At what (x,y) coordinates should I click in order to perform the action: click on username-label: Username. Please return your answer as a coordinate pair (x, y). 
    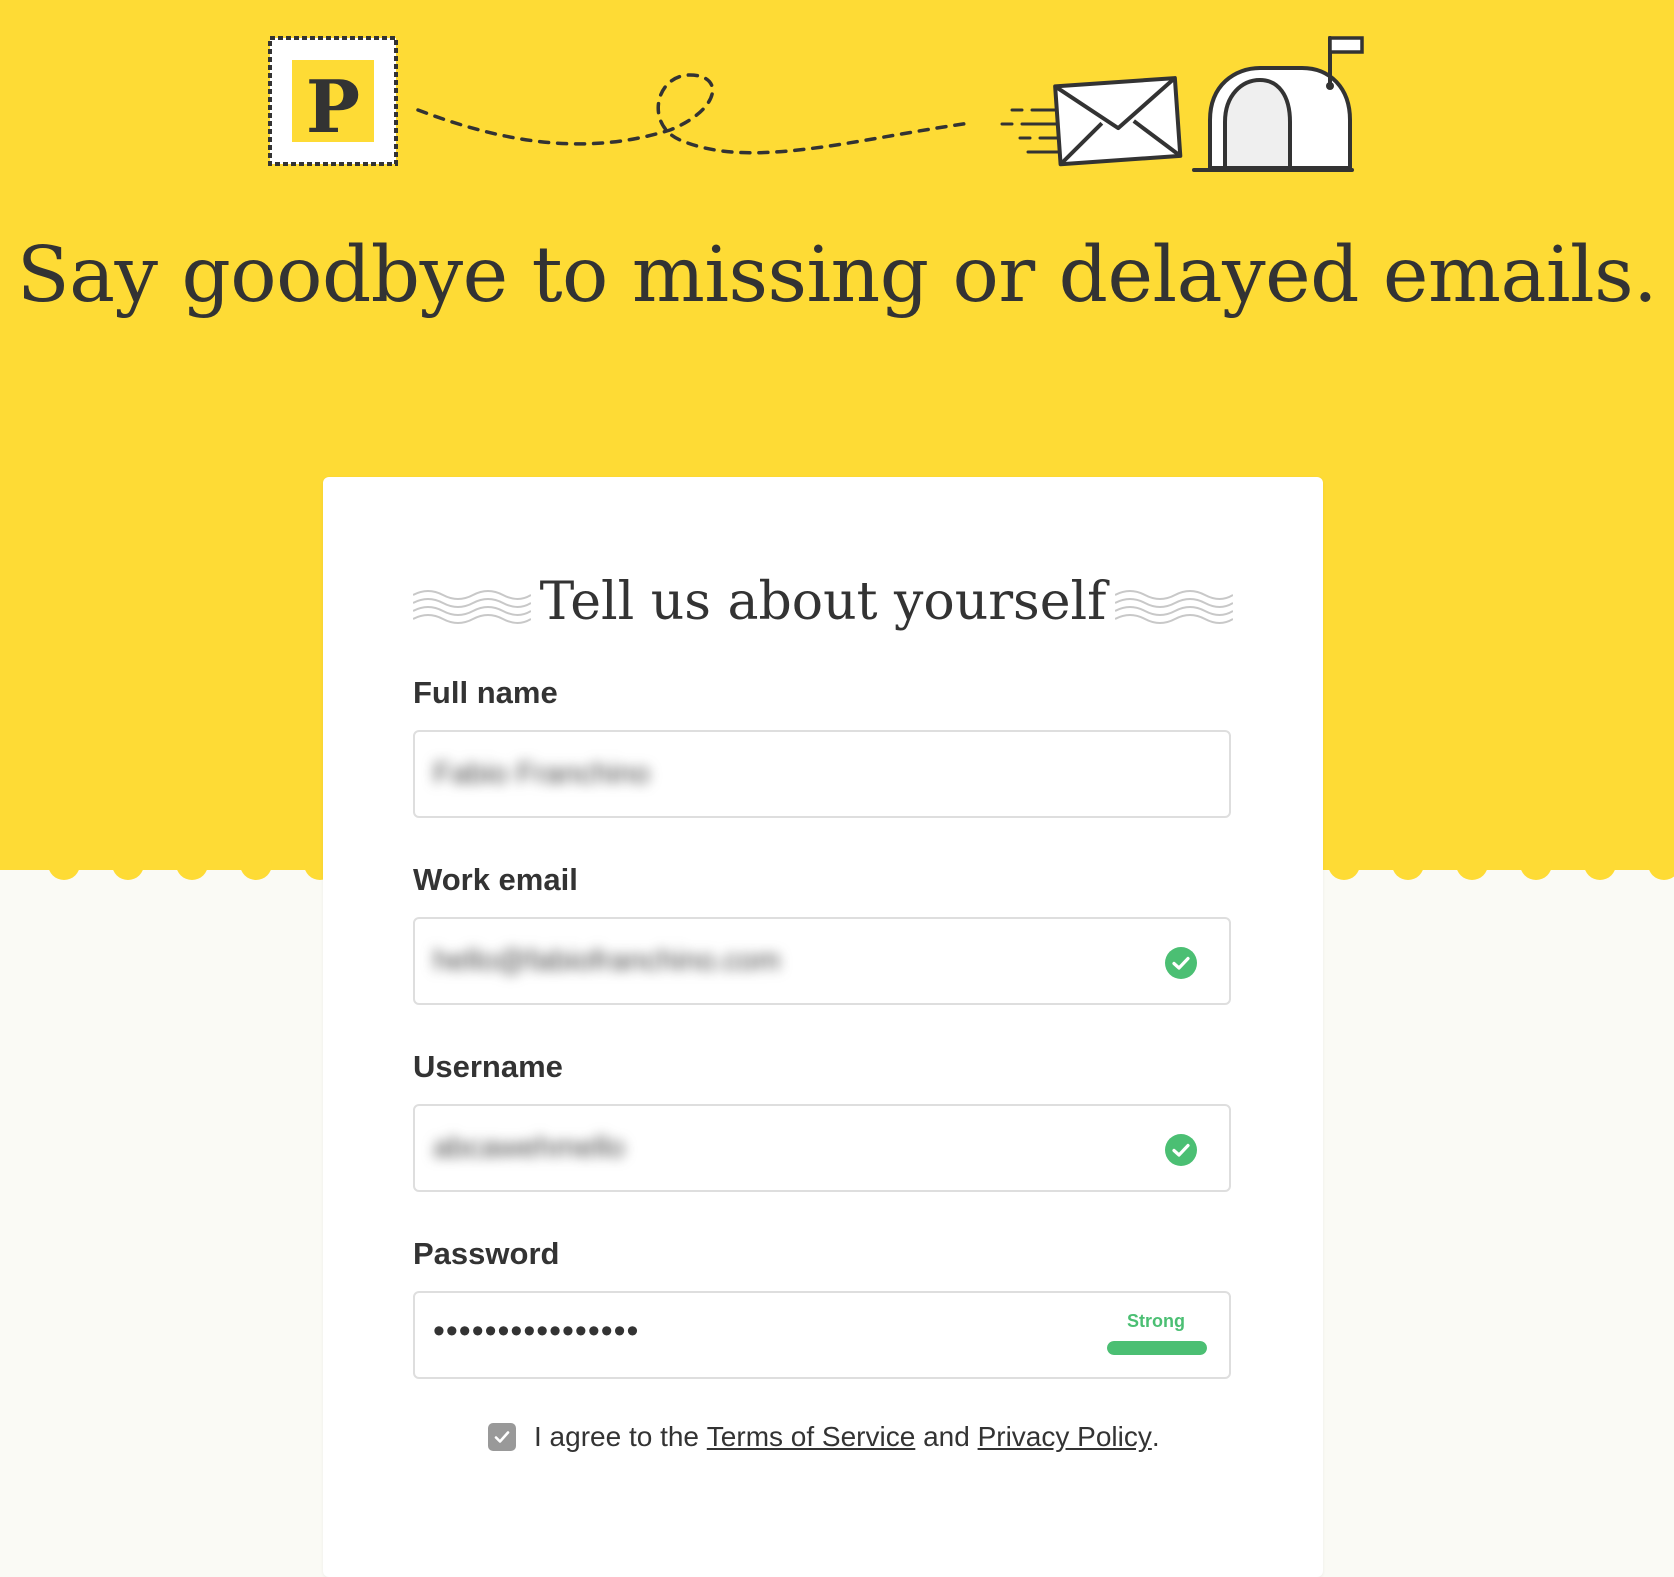
    Looking at the image, I should click on (488, 1066).